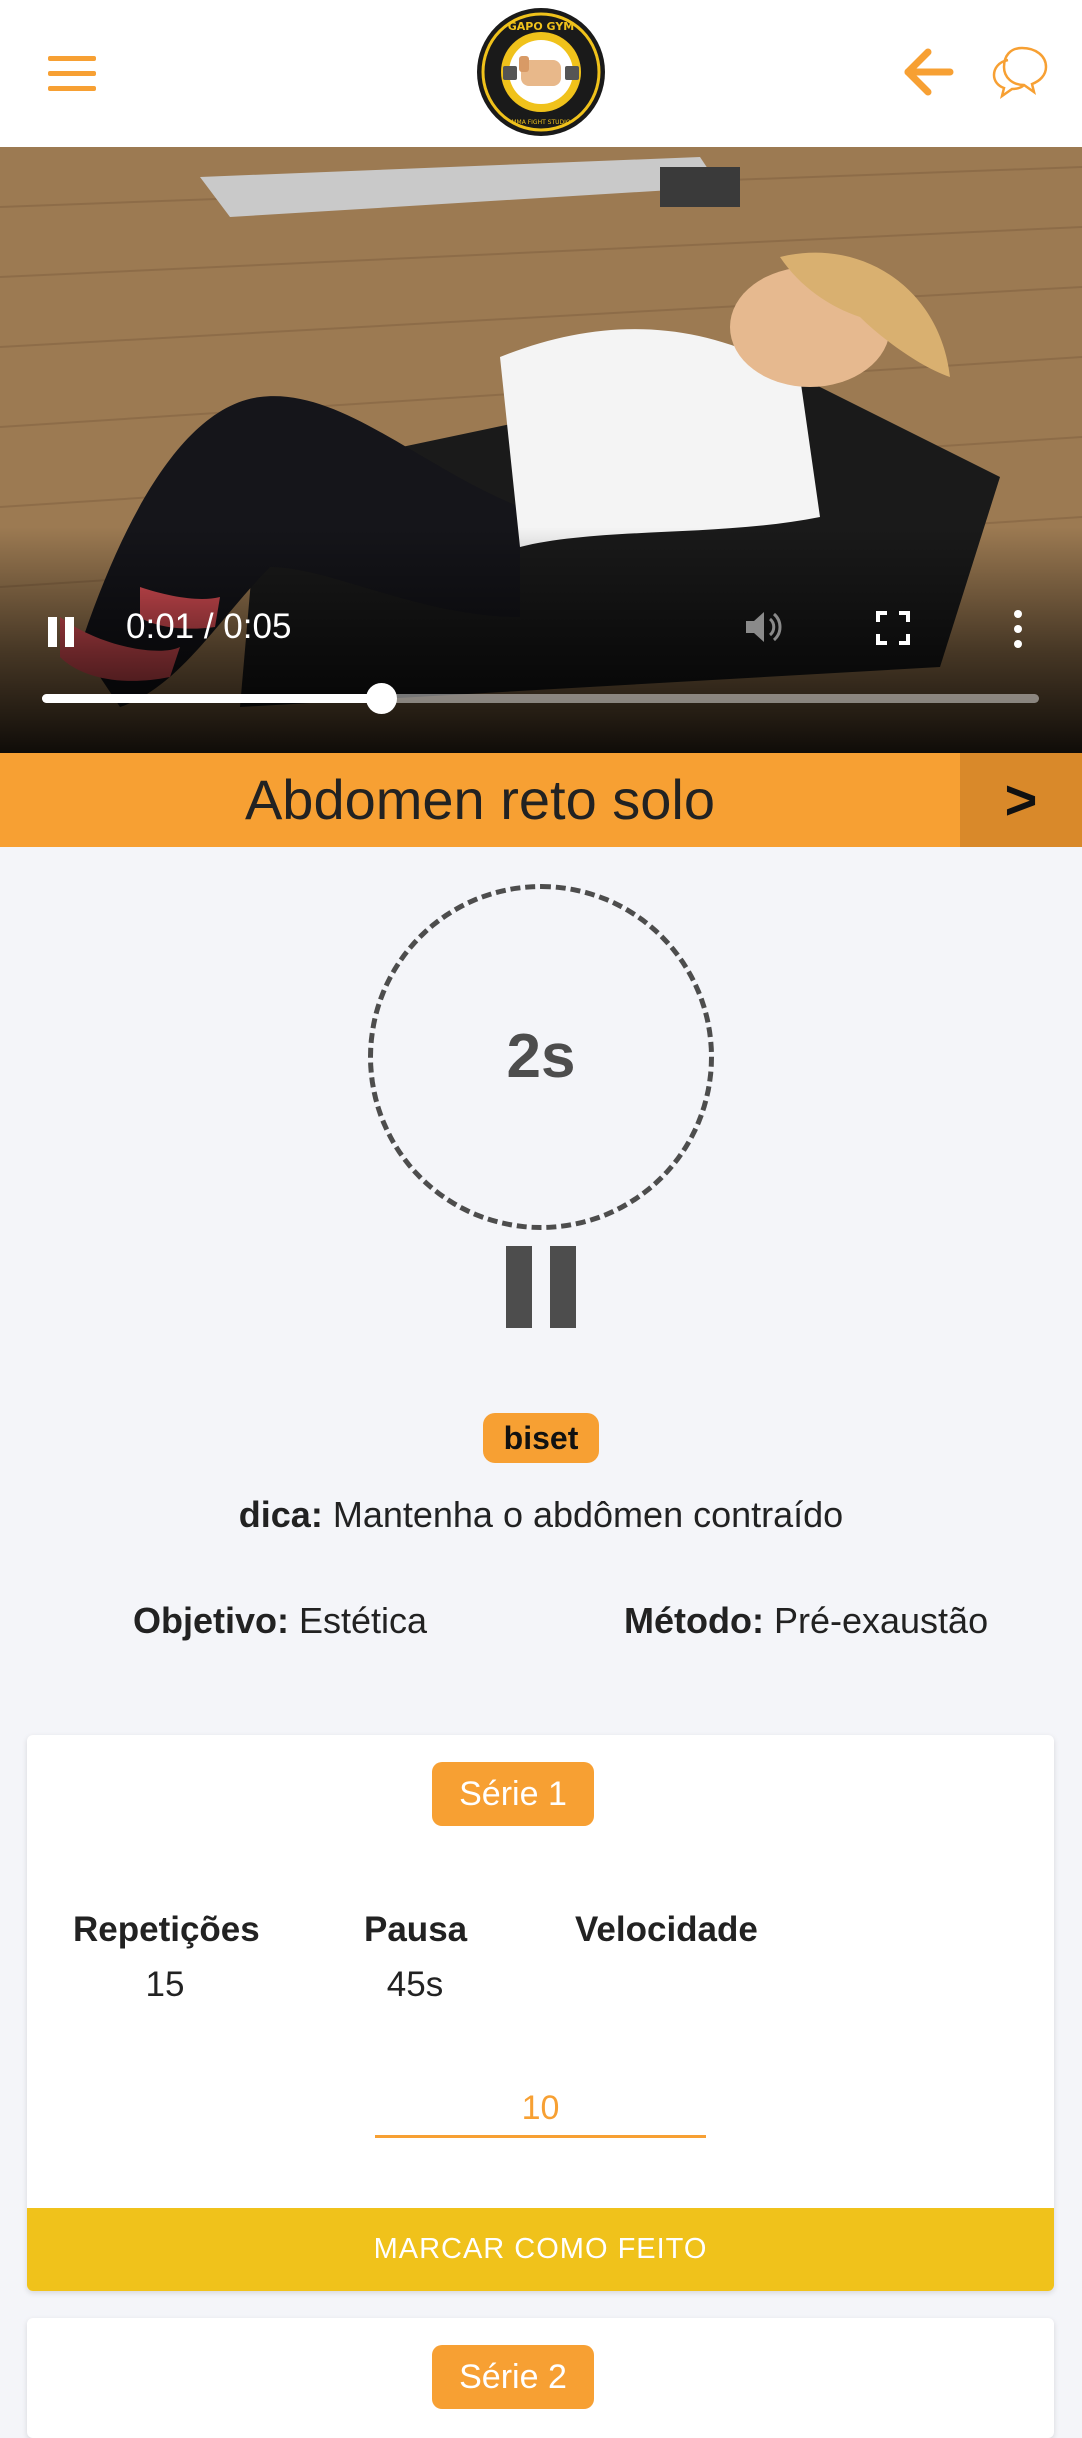  I want to click on reps-value: 15, so click(165, 1984).